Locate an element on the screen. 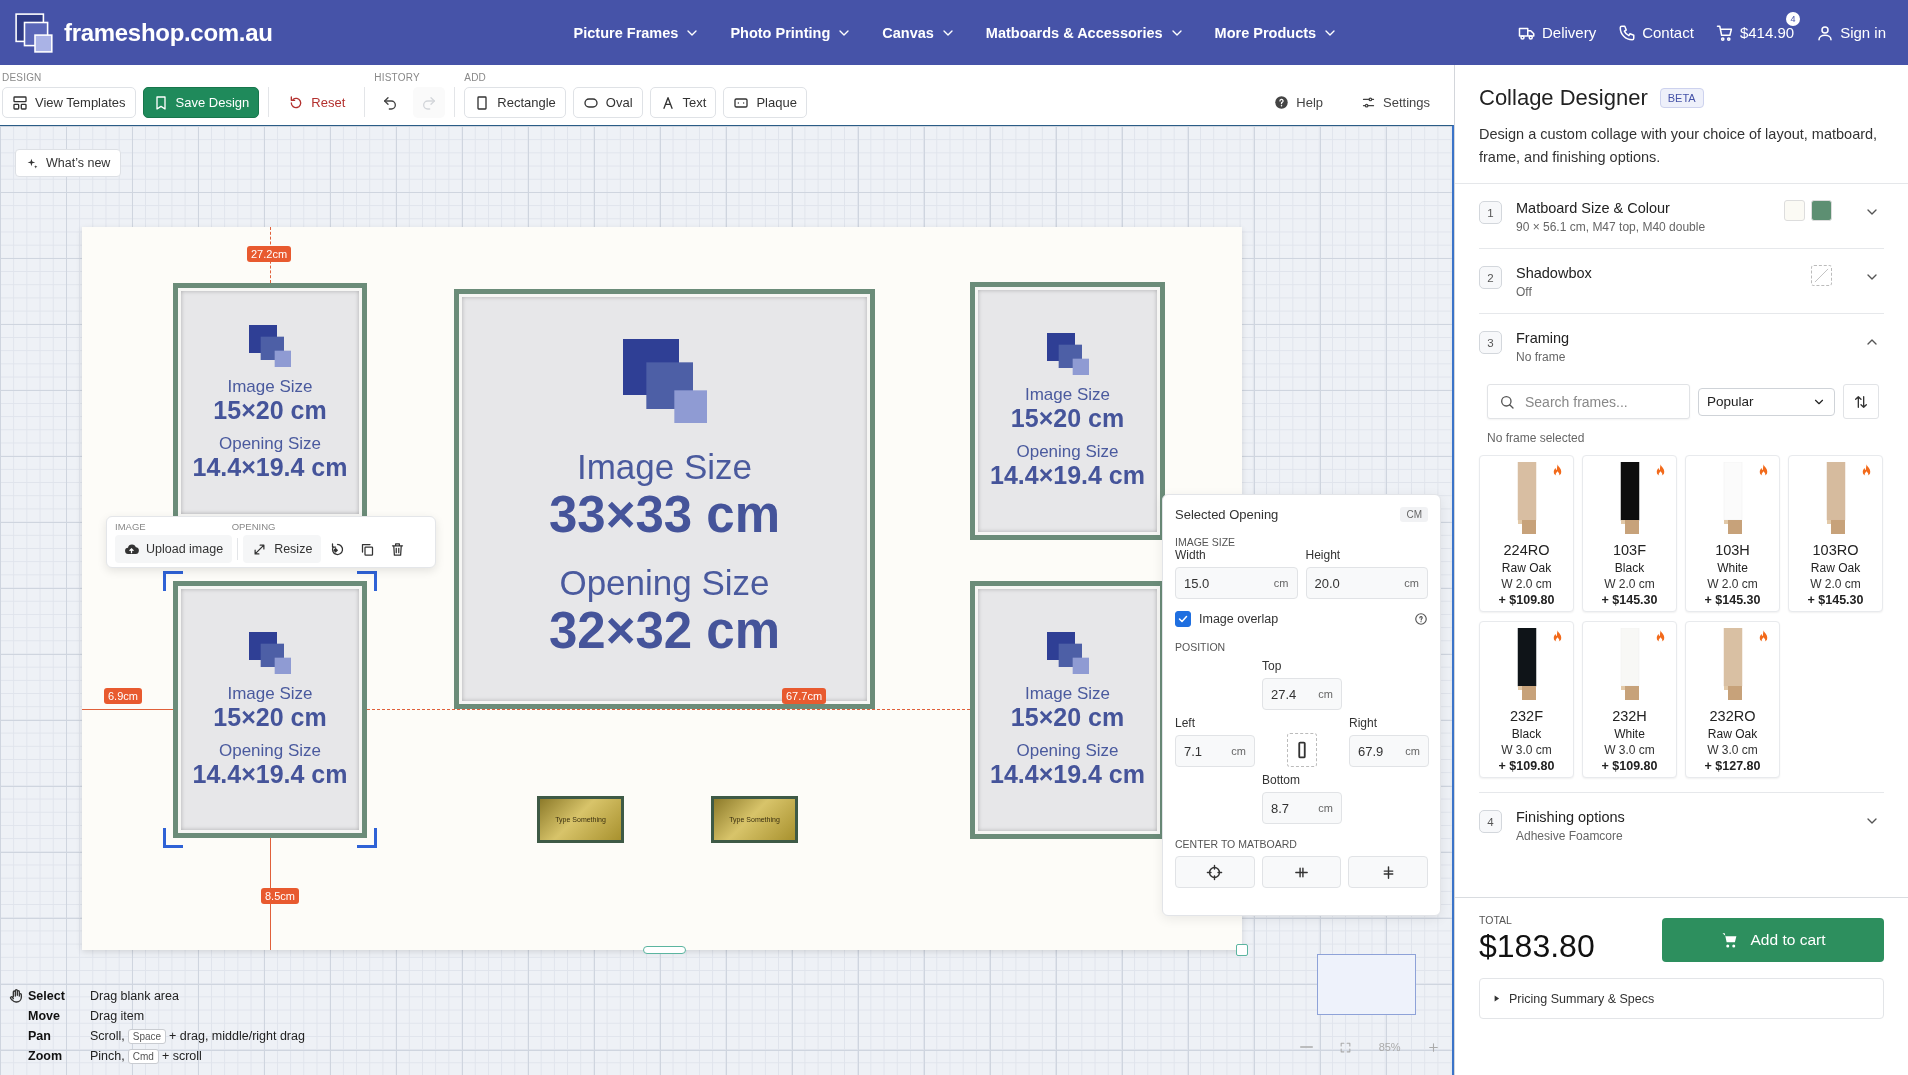  image-size-value: 15×20 cm is located at coordinates (270, 717).